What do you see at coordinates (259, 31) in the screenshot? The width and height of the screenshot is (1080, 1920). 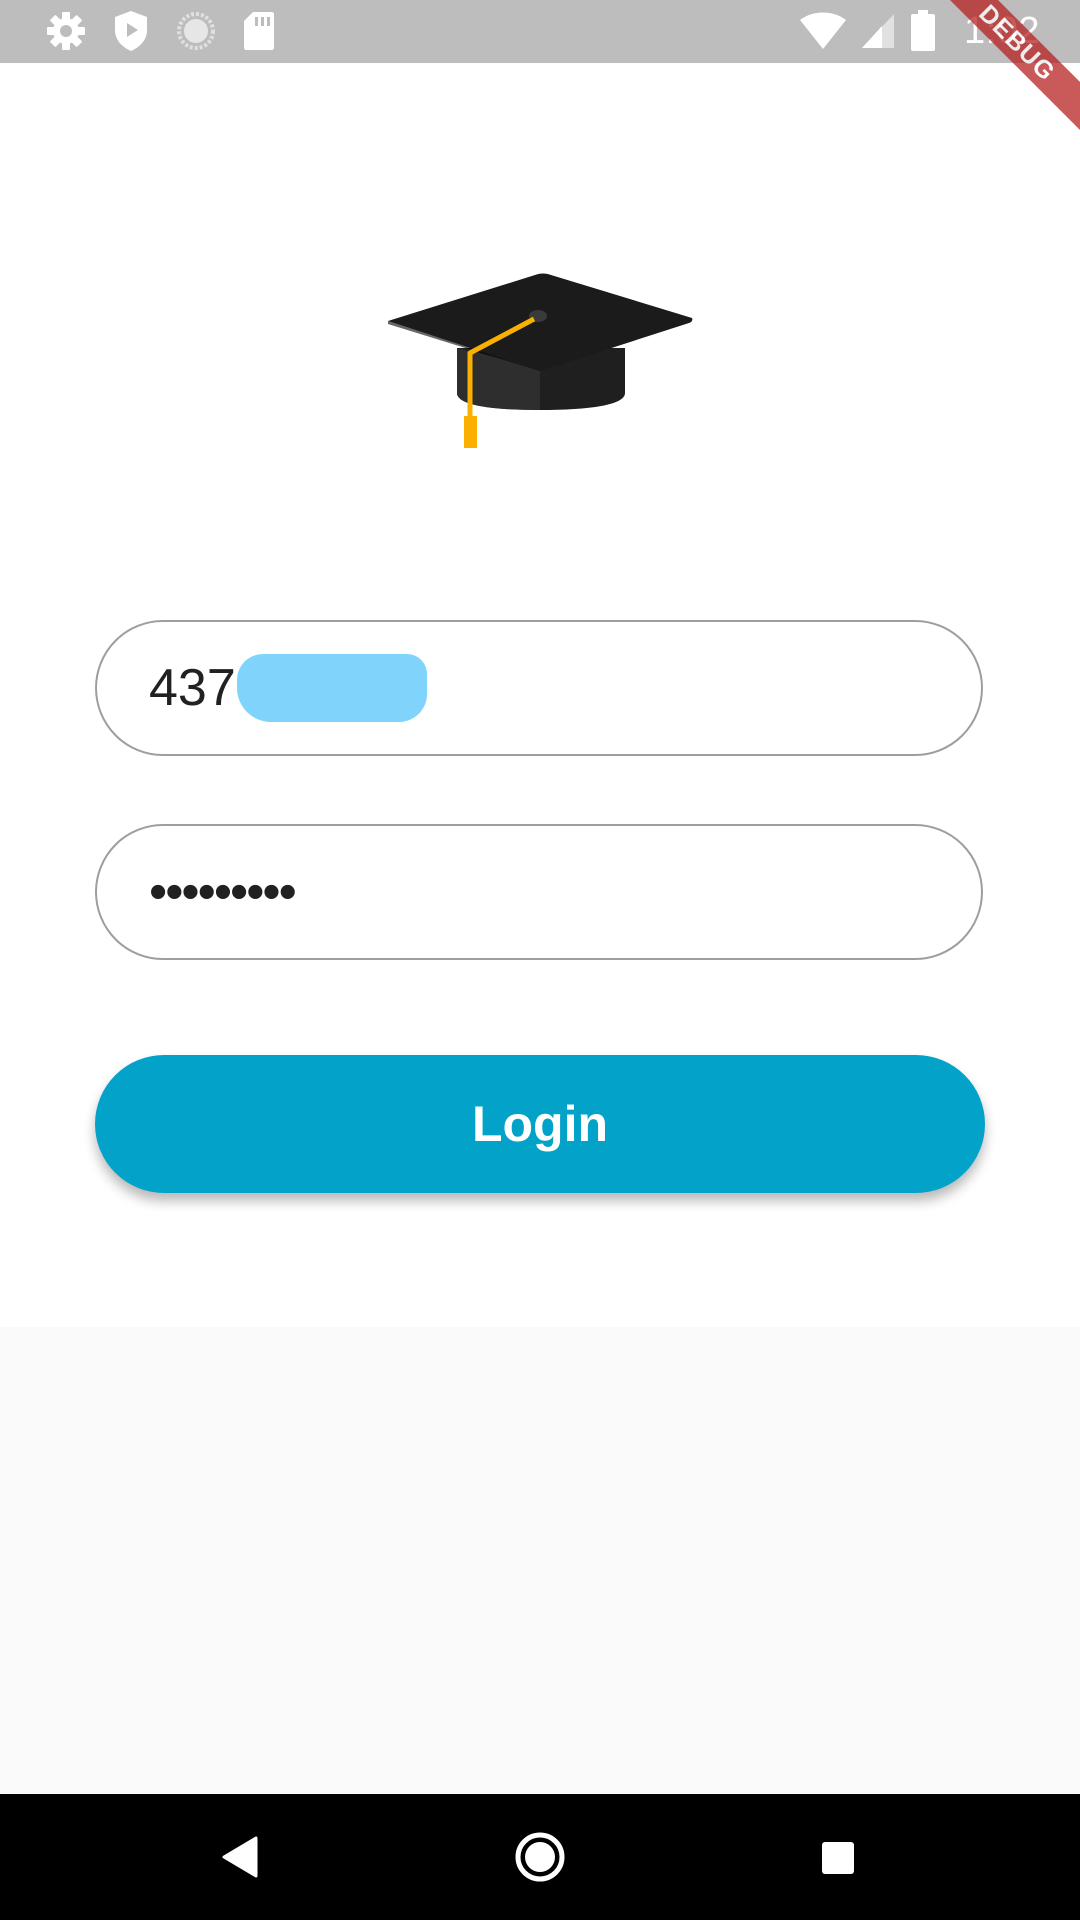 I see `sd-card-icon` at bounding box center [259, 31].